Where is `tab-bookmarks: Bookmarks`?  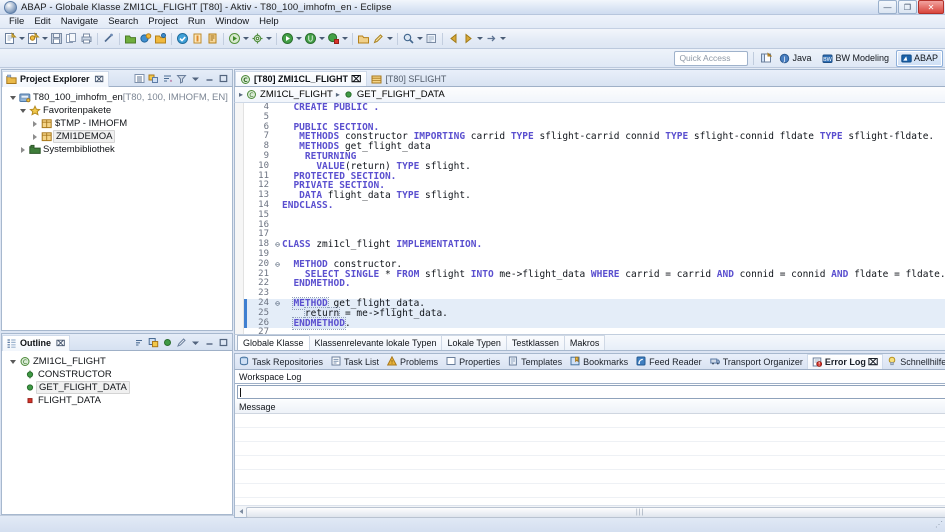
tab-bookmarks: Bookmarks is located at coordinates (599, 362).